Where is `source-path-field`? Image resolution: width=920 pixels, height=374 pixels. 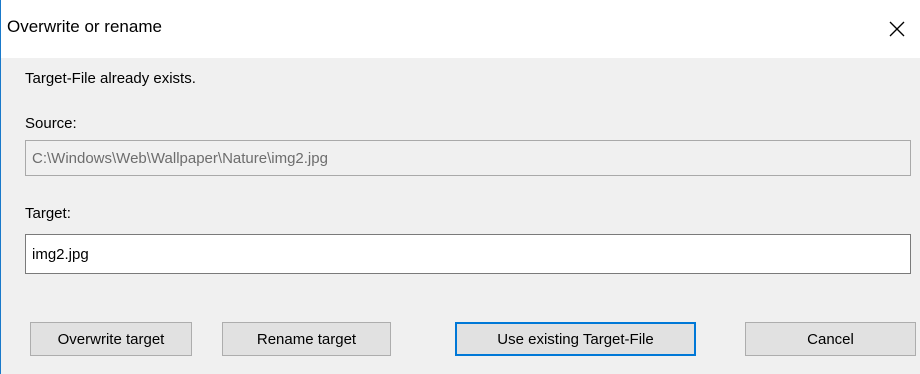 source-path-field is located at coordinates (468, 158).